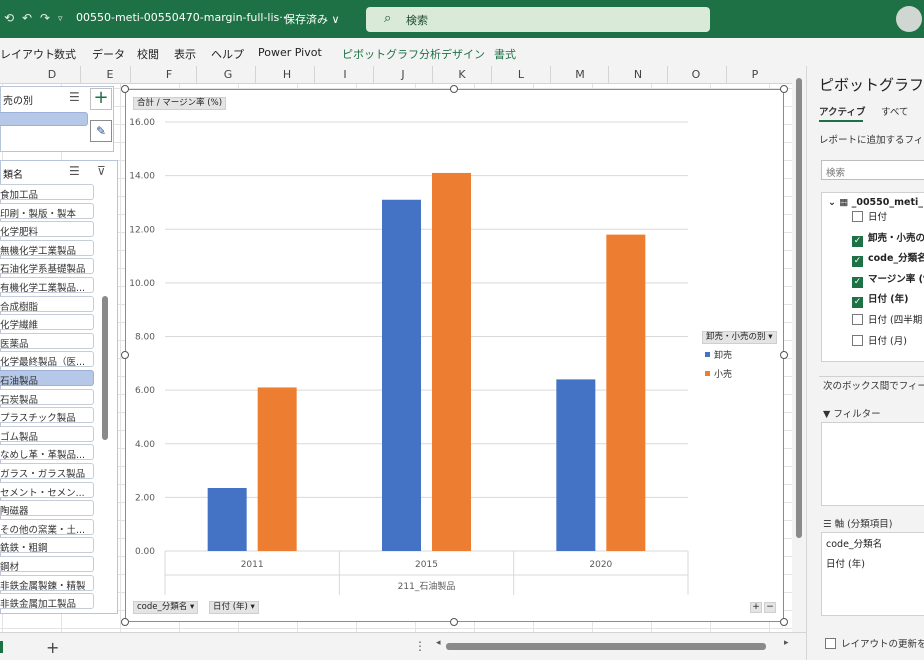 This screenshot has height=660, width=924. Describe the element at coordinates (872, 170) in the screenshot. I see `field-search-input: 検索` at that location.